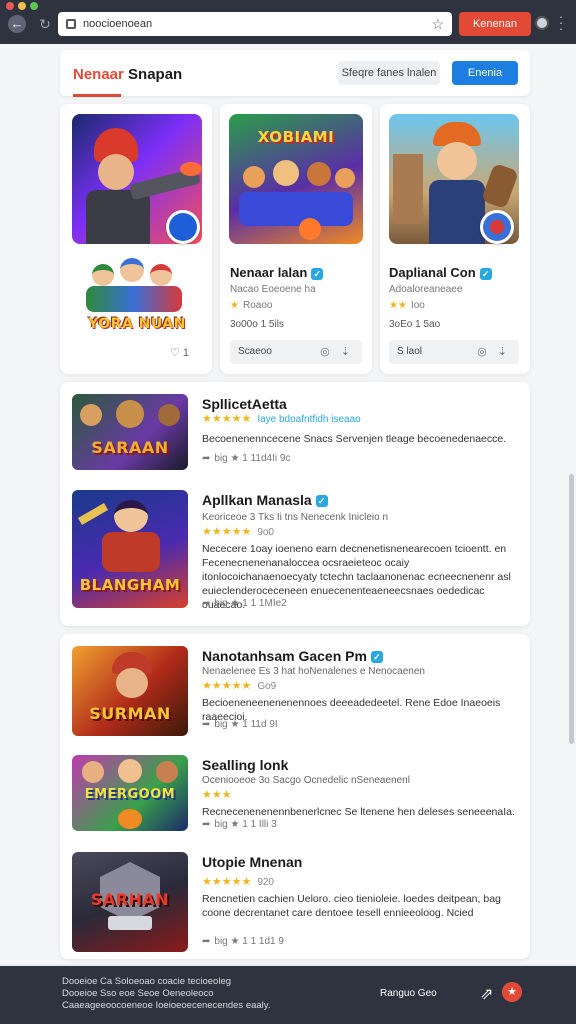  Describe the element at coordinates (179, 352) in the screenshot. I see `like-count: ♡ 1` at that location.